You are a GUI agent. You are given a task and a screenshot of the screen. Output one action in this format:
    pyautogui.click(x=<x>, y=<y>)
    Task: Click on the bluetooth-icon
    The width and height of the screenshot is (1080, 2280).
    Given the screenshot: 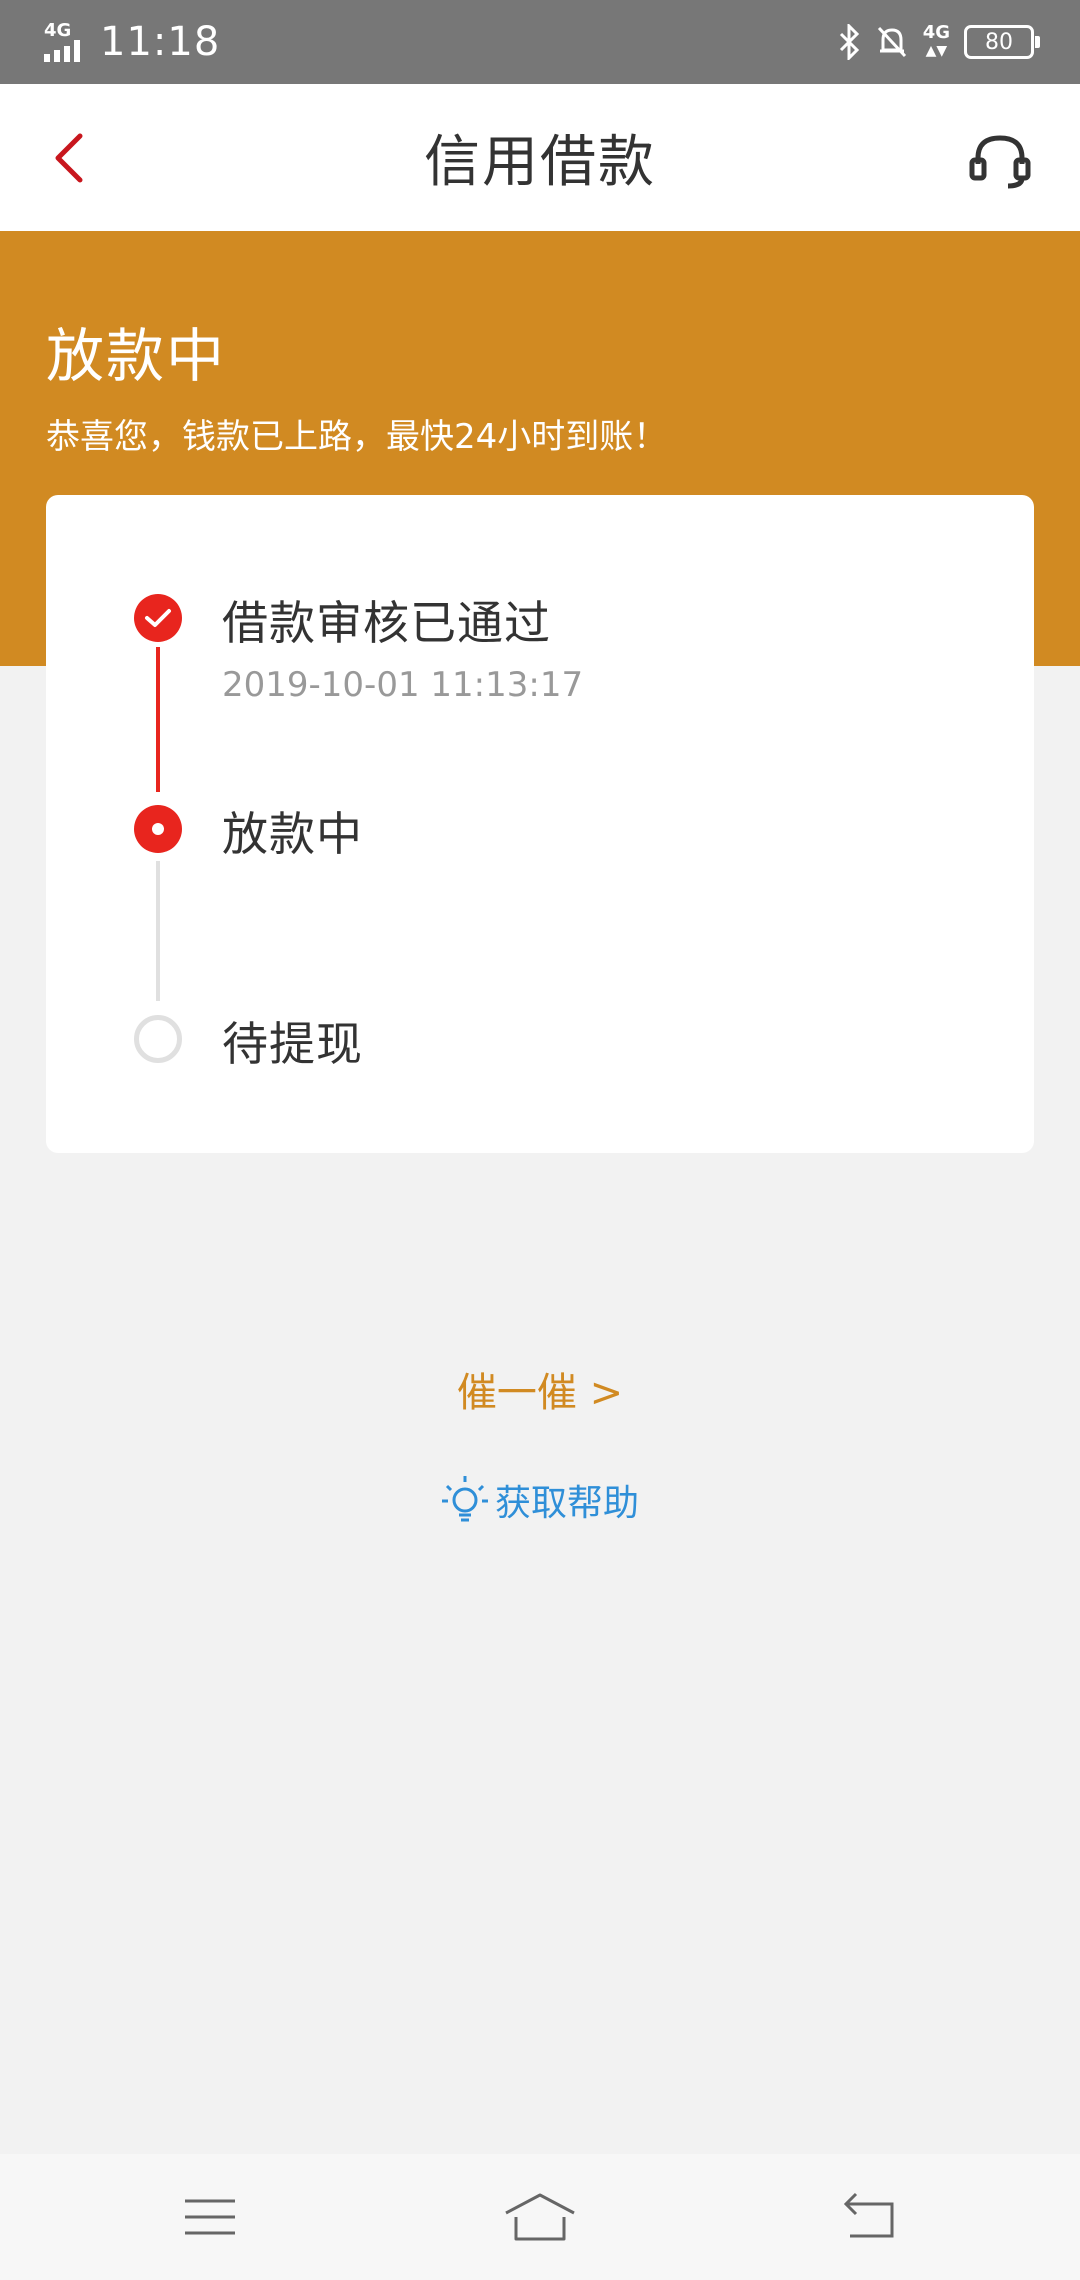 What is the action you would take?
    pyautogui.click(x=849, y=42)
    